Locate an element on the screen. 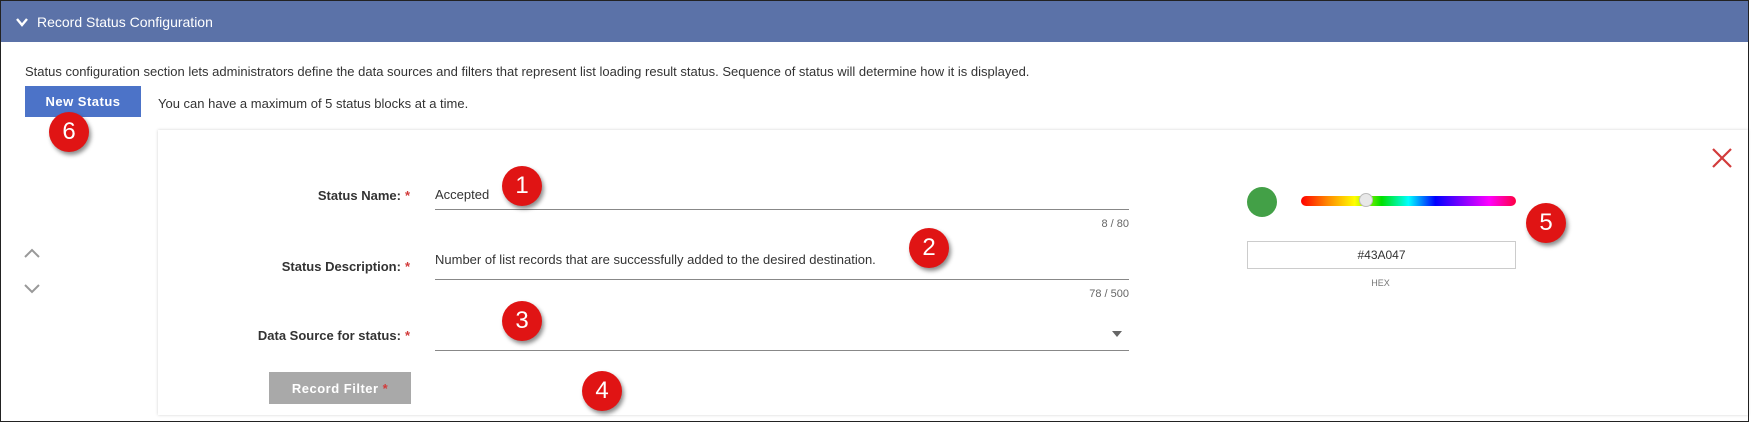 This screenshot has width=1751, height=424. hex-label: HEX is located at coordinates (1380, 283).